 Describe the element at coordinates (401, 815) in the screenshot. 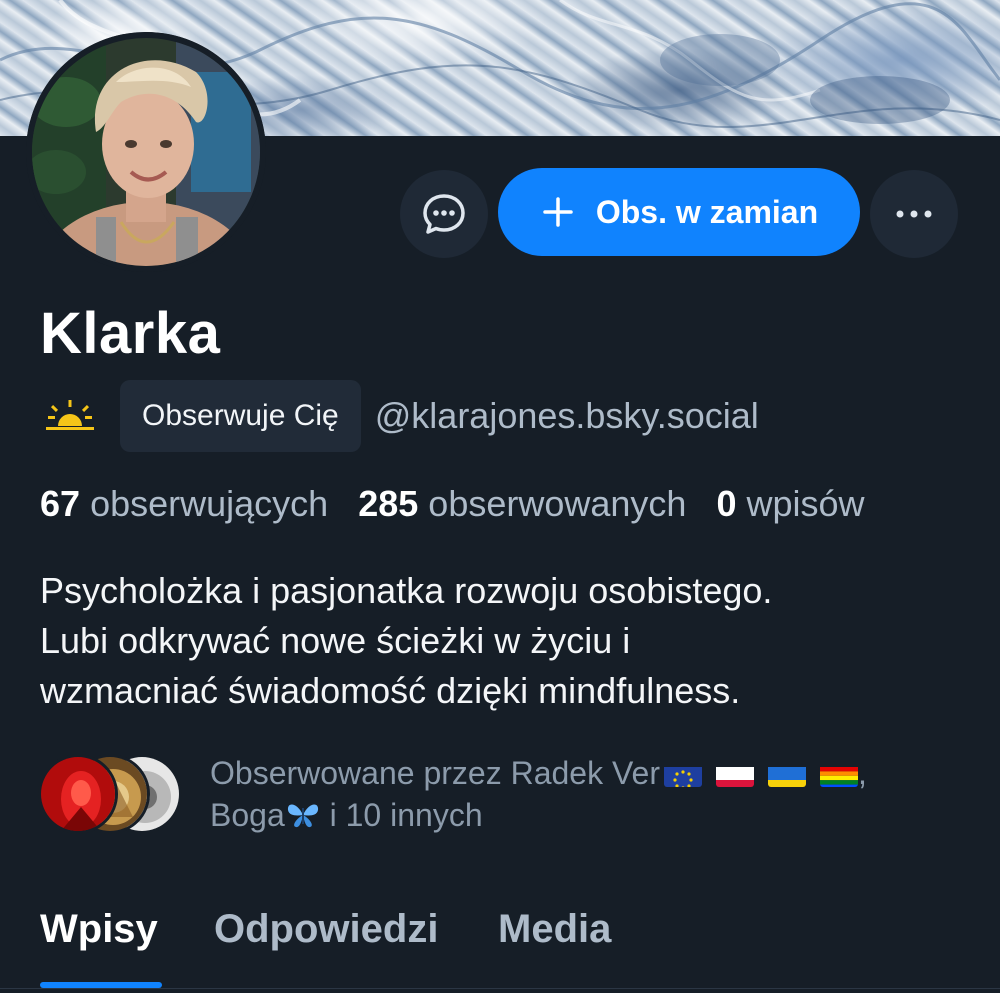

I see `followed-by-rest: i 10 innych` at that location.